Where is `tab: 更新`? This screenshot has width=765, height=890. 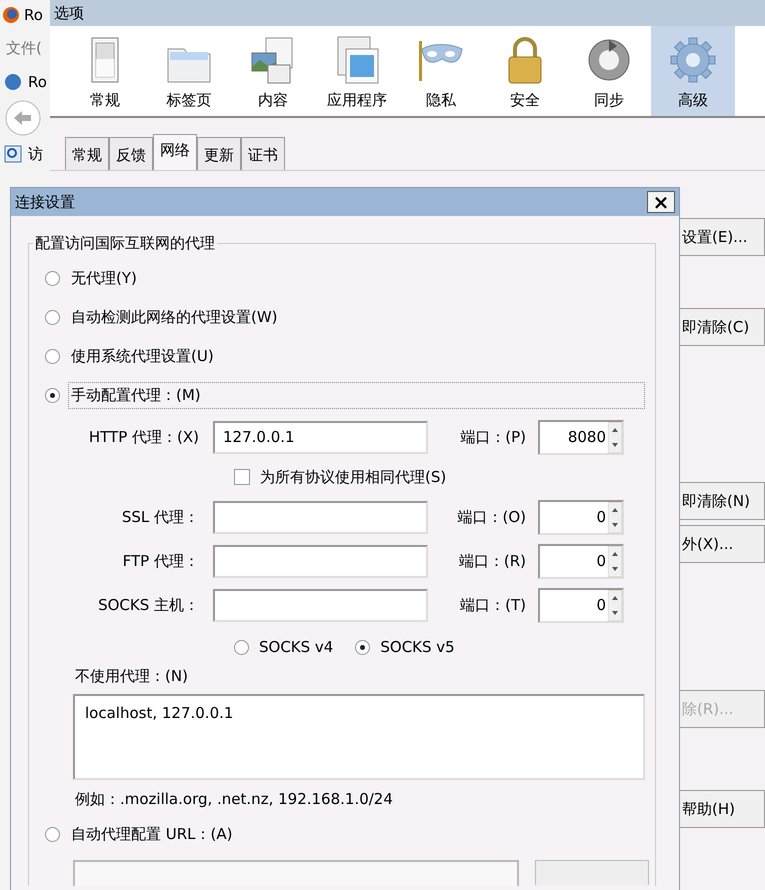 tab: 更新 is located at coordinates (219, 153).